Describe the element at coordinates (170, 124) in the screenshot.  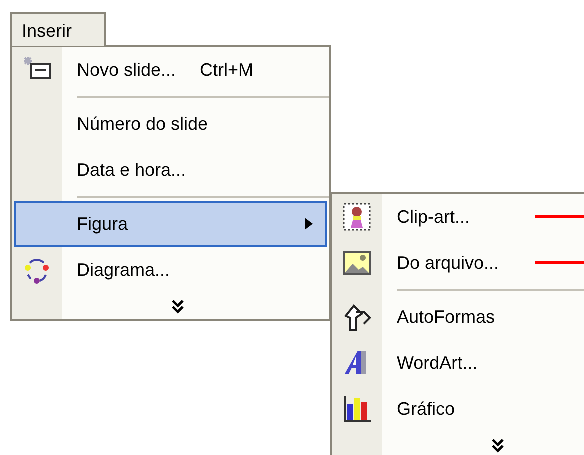
I see `menu-item: Número do slide` at that location.